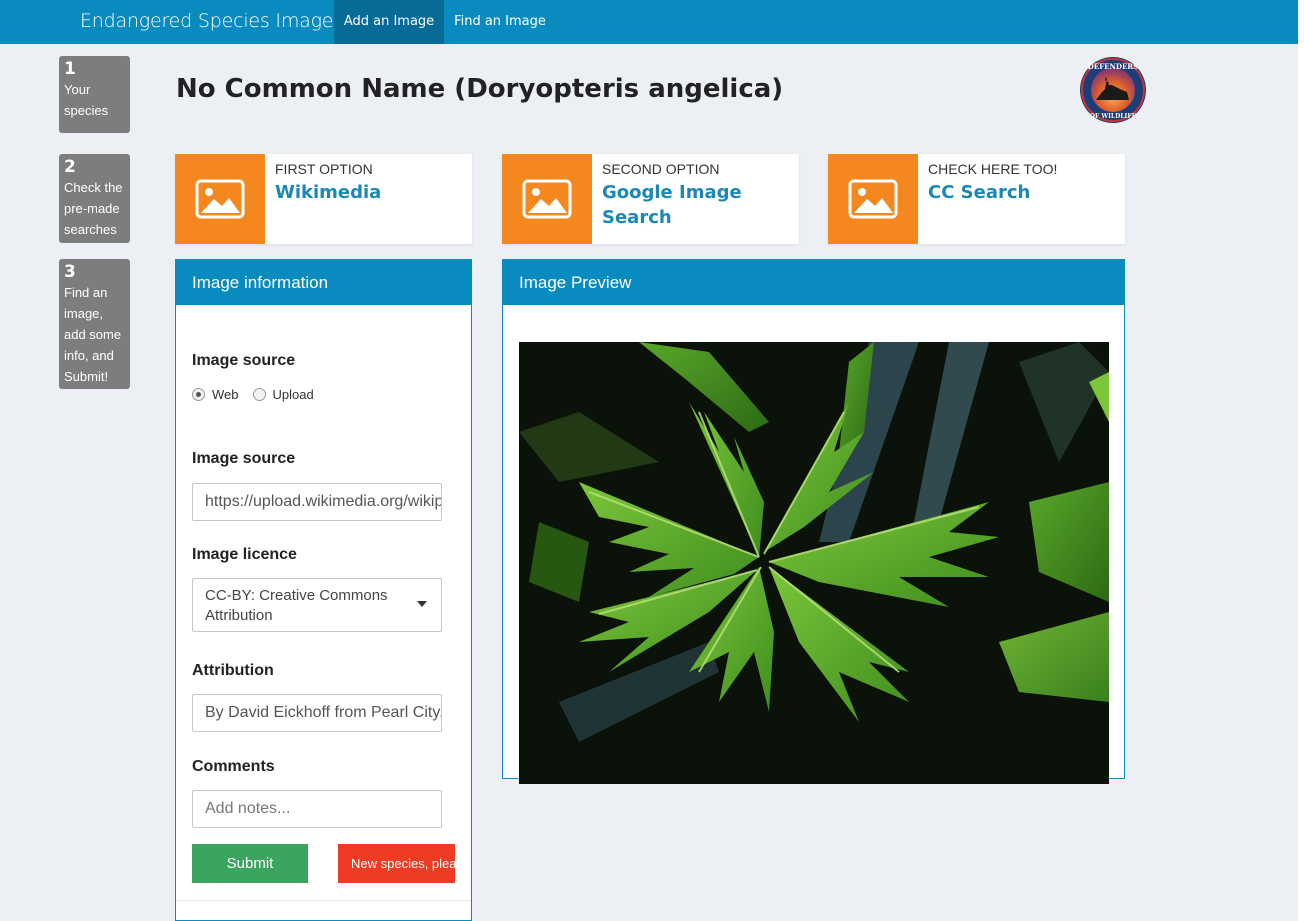 The height and width of the screenshot is (921, 1304). I want to click on source-radio-group: Web Upload, so click(253, 394).